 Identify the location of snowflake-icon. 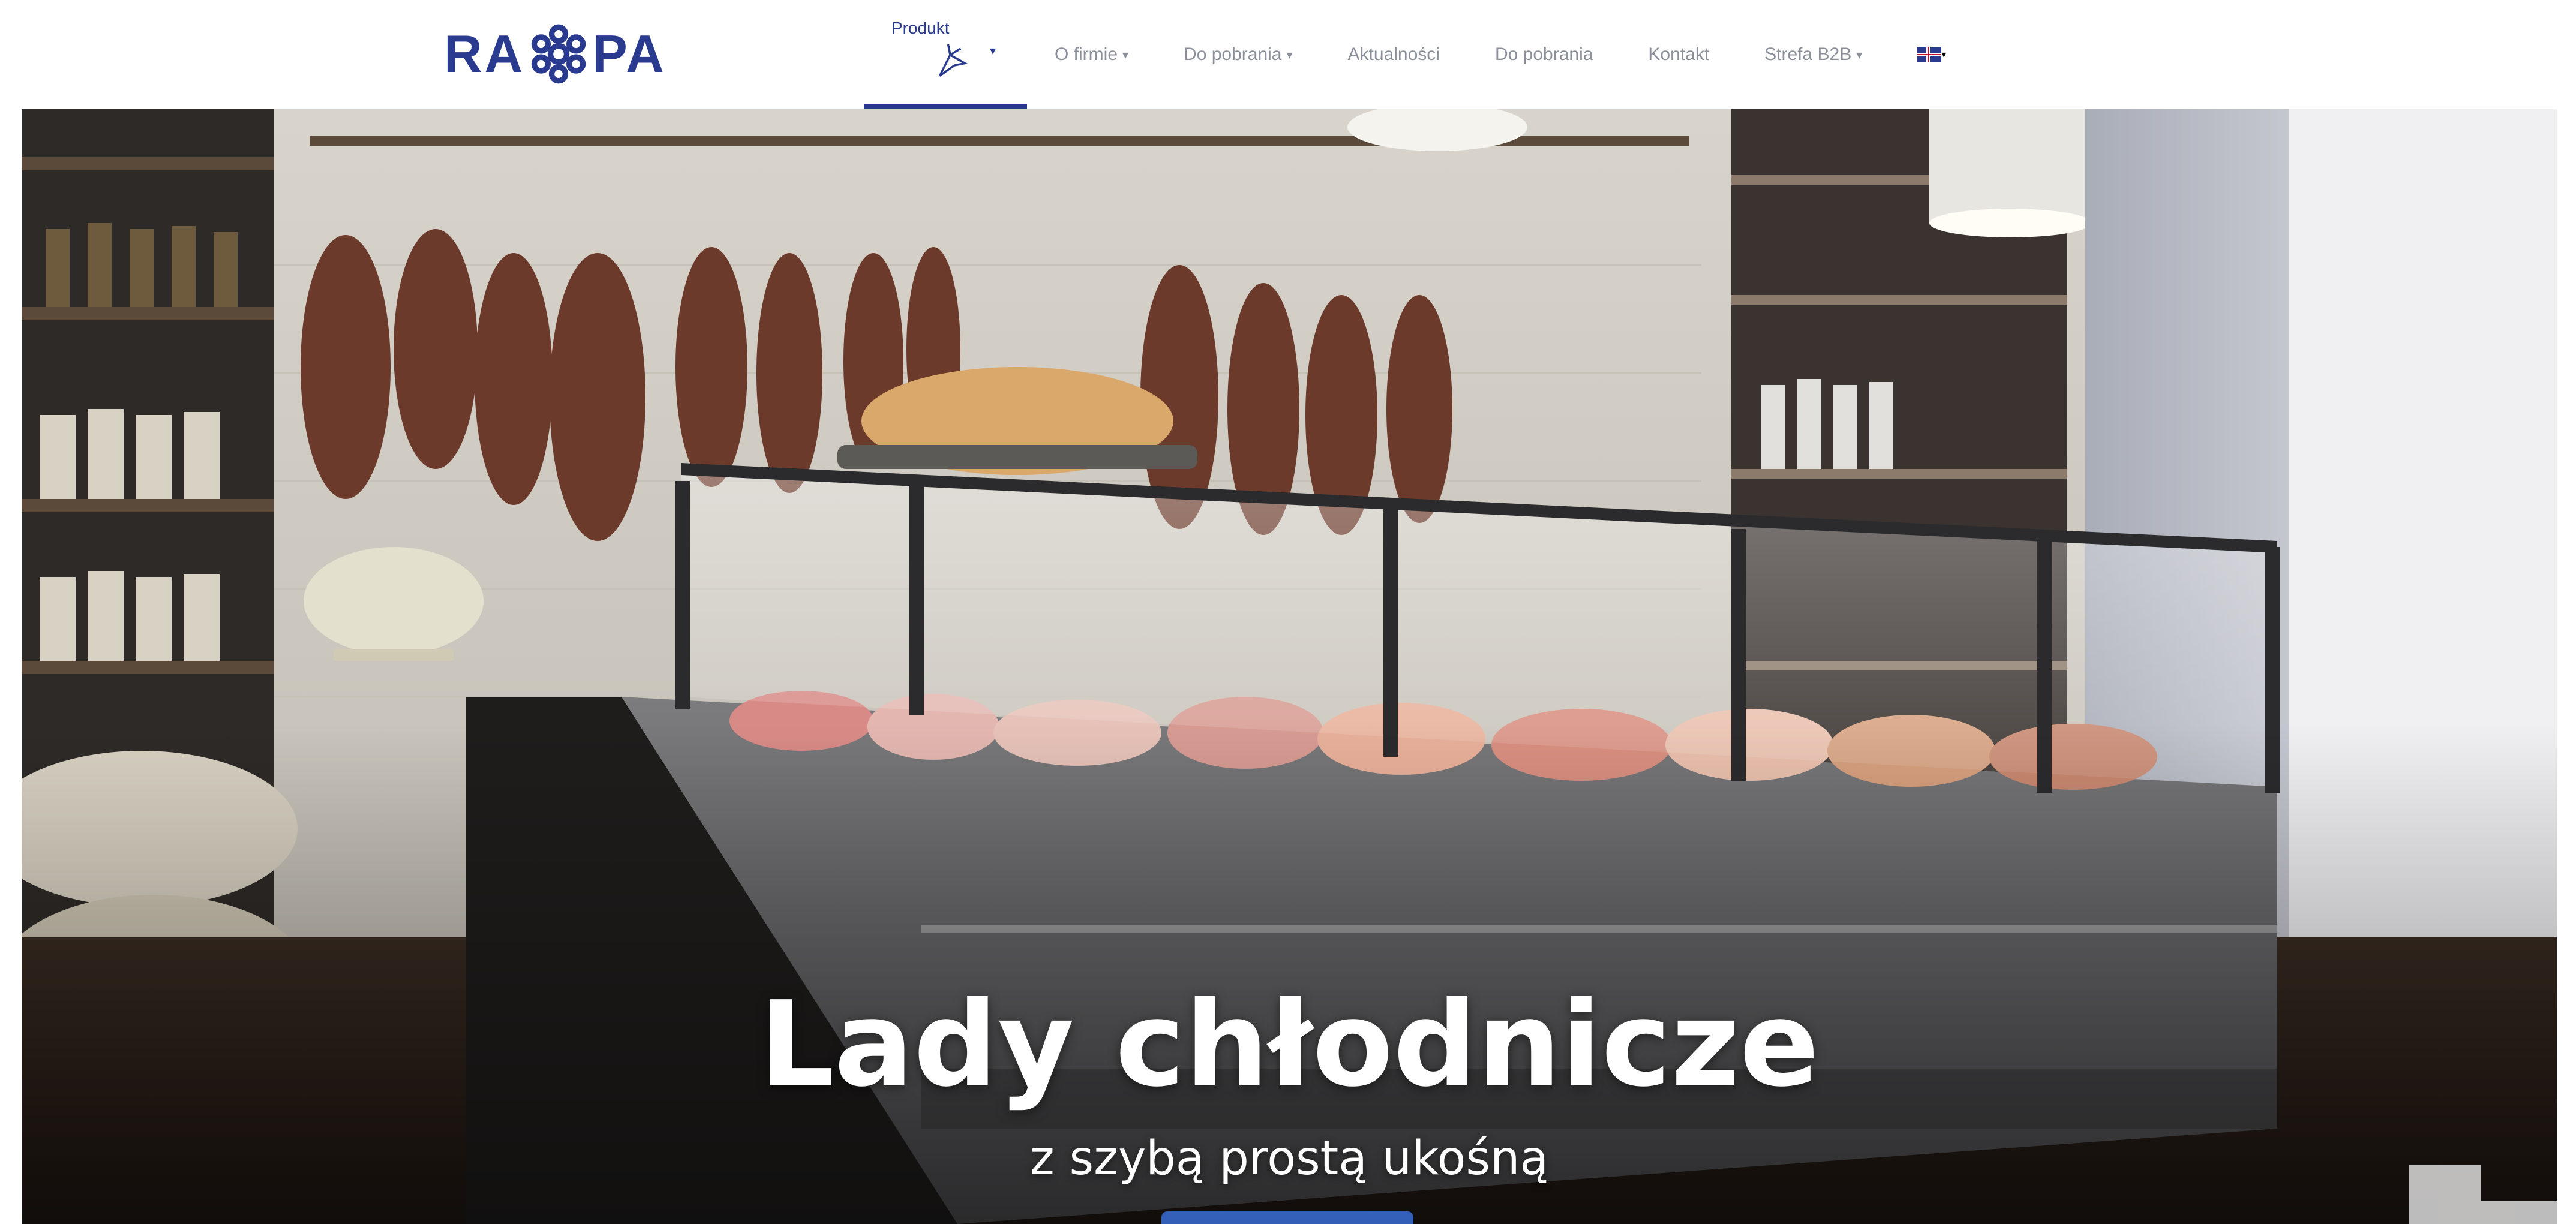
(558, 54).